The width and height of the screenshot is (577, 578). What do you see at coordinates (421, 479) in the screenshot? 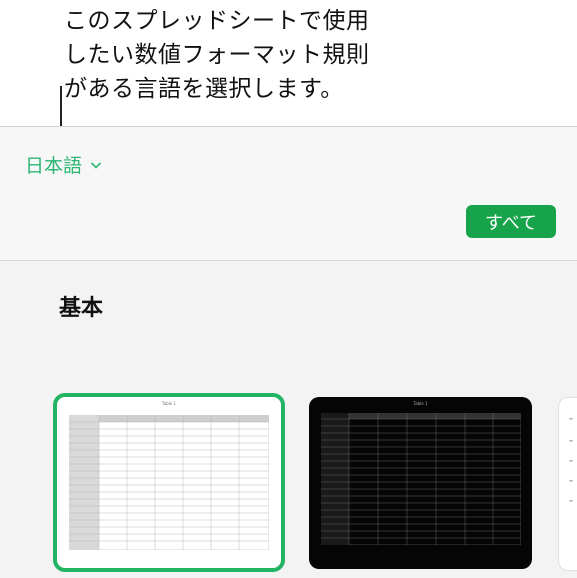
I see `dark-table-grid` at bounding box center [421, 479].